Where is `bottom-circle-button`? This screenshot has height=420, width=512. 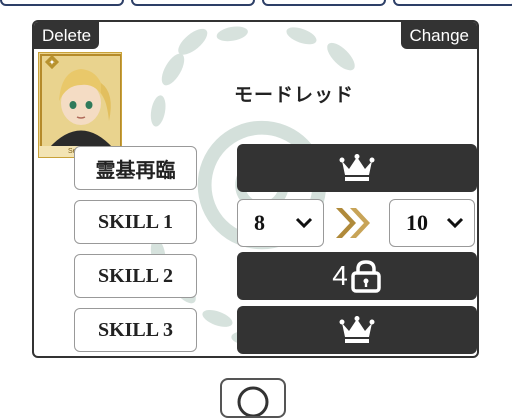 bottom-circle-button is located at coordinates (253, 398).